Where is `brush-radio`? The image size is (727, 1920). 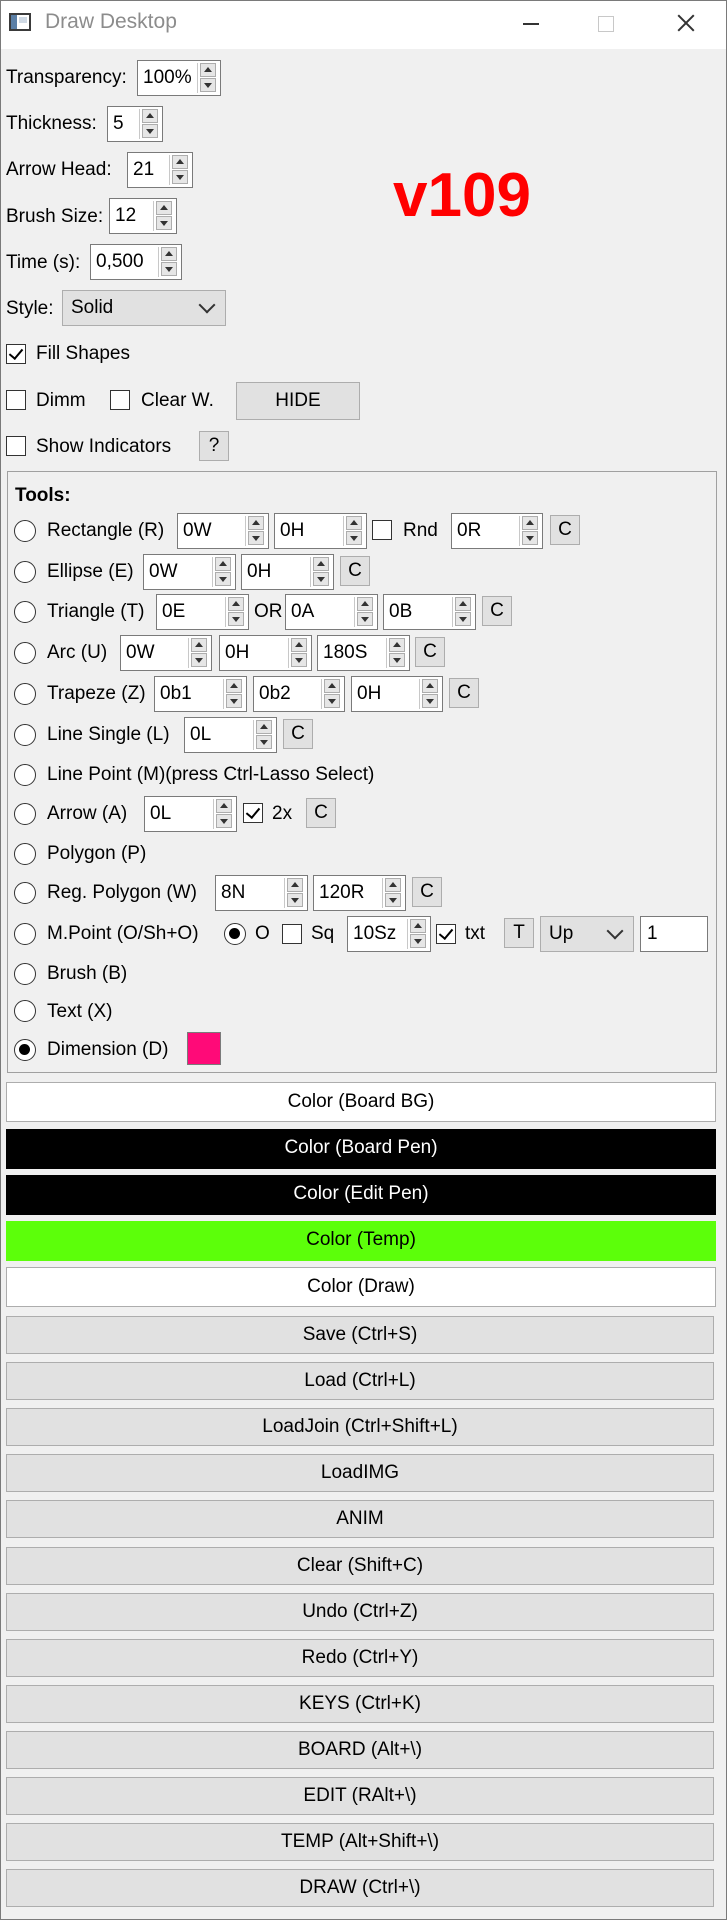 brush-radio is located at coordinates (25, 974).